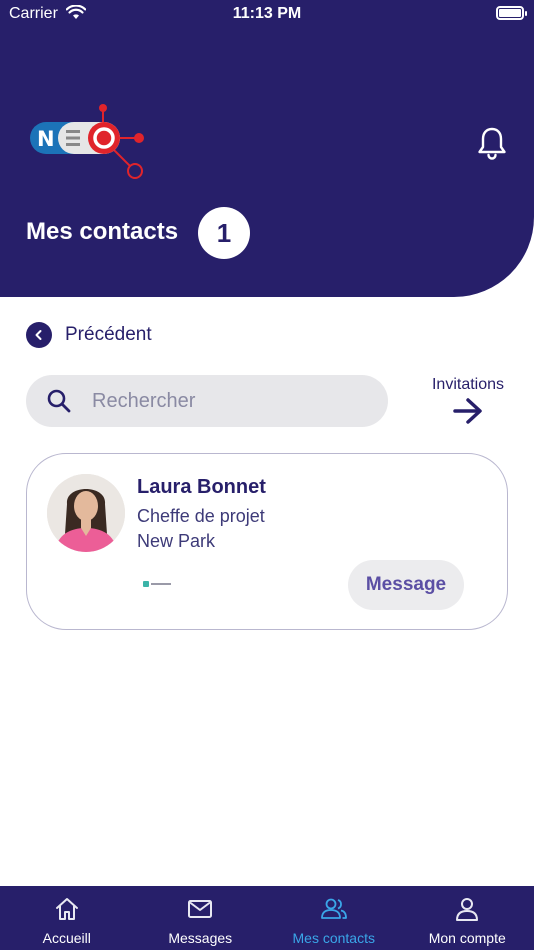  I want to click on avatar, so click(86, 513).